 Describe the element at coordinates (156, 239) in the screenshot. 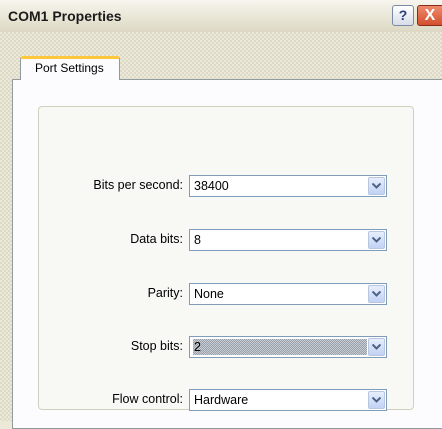

I see `data-bits-label: Data bits:` at that location.